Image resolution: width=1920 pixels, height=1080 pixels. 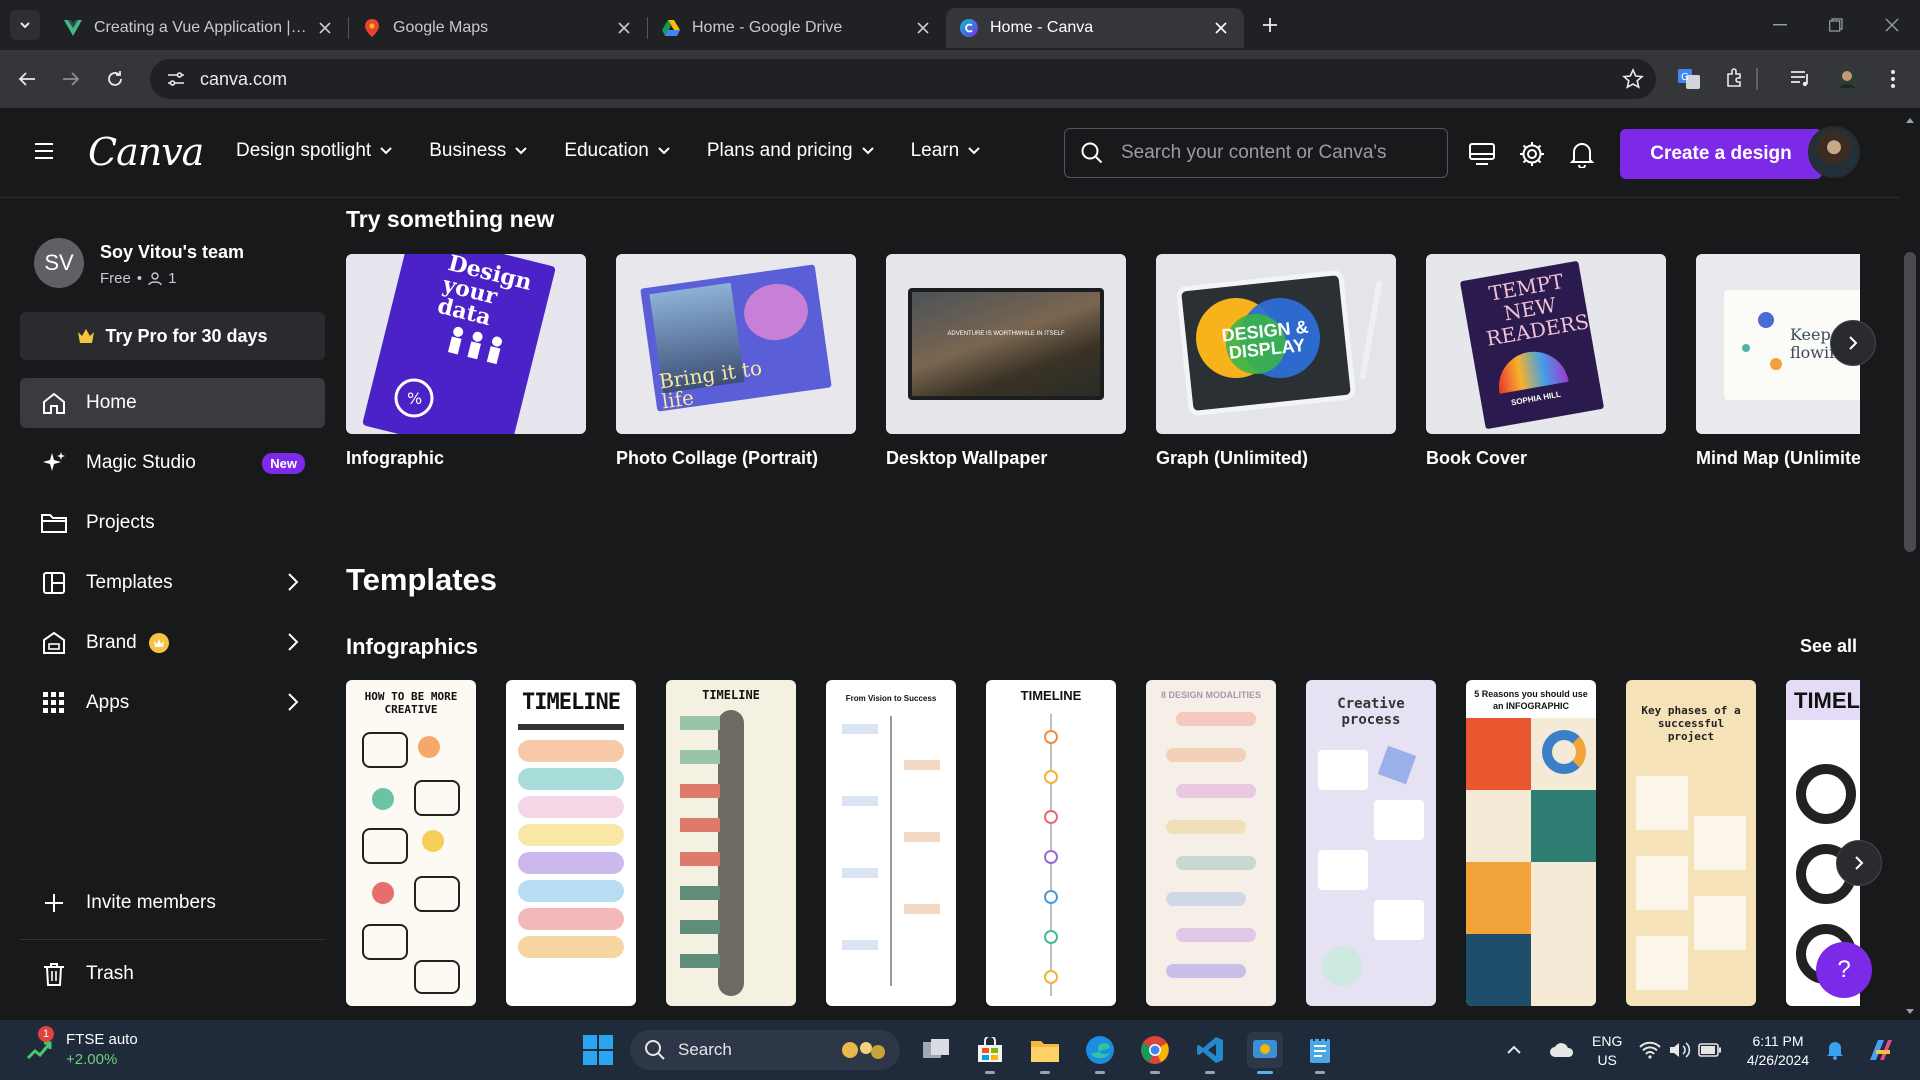 I want to click on copilot-icon, so click(x=1880, y=1050).